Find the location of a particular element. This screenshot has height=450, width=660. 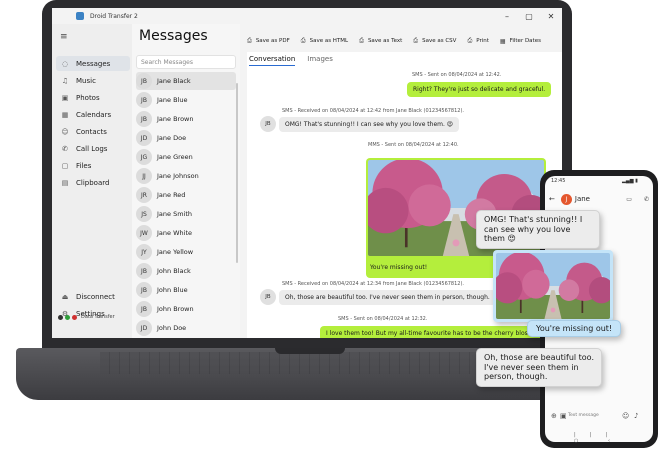

text-icon: ⎙ is located at coordinates (361, 40).